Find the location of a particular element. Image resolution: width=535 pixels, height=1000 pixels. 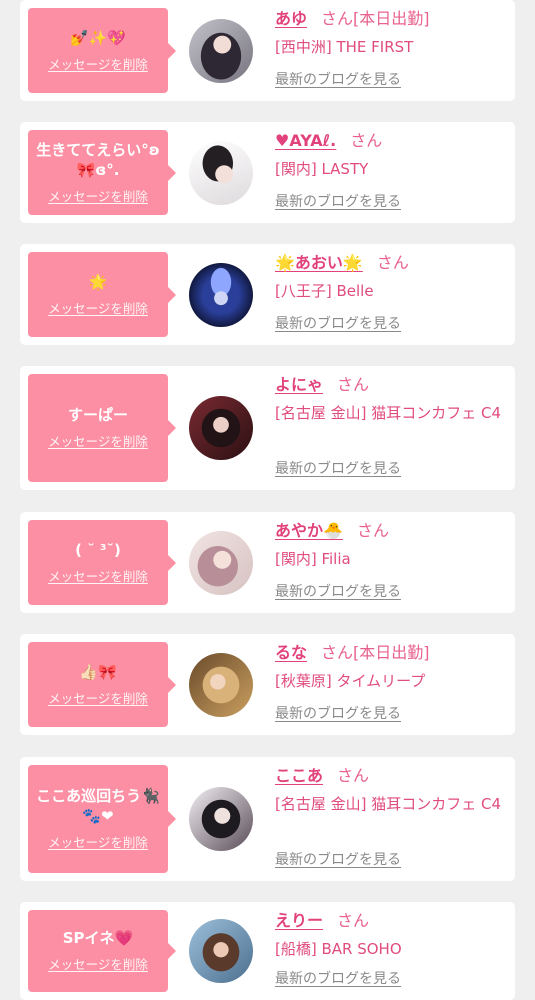

cast-name-link: ♥AYAℓ. is located at coordinates (305, 140).